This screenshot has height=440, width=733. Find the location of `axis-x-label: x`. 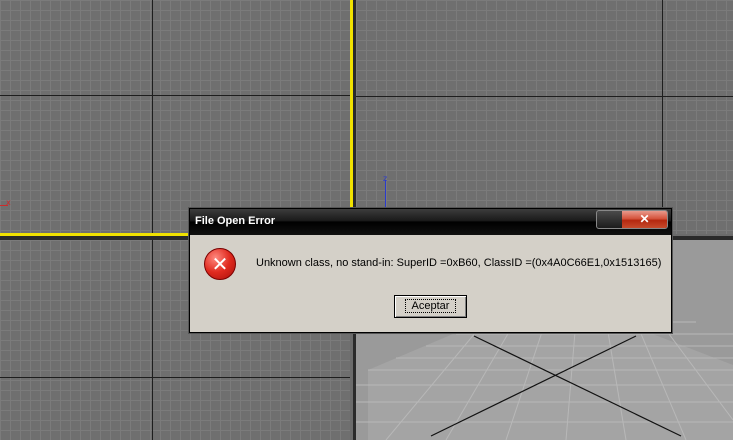

axis-x-label: x is located at coordinates (8, 202).